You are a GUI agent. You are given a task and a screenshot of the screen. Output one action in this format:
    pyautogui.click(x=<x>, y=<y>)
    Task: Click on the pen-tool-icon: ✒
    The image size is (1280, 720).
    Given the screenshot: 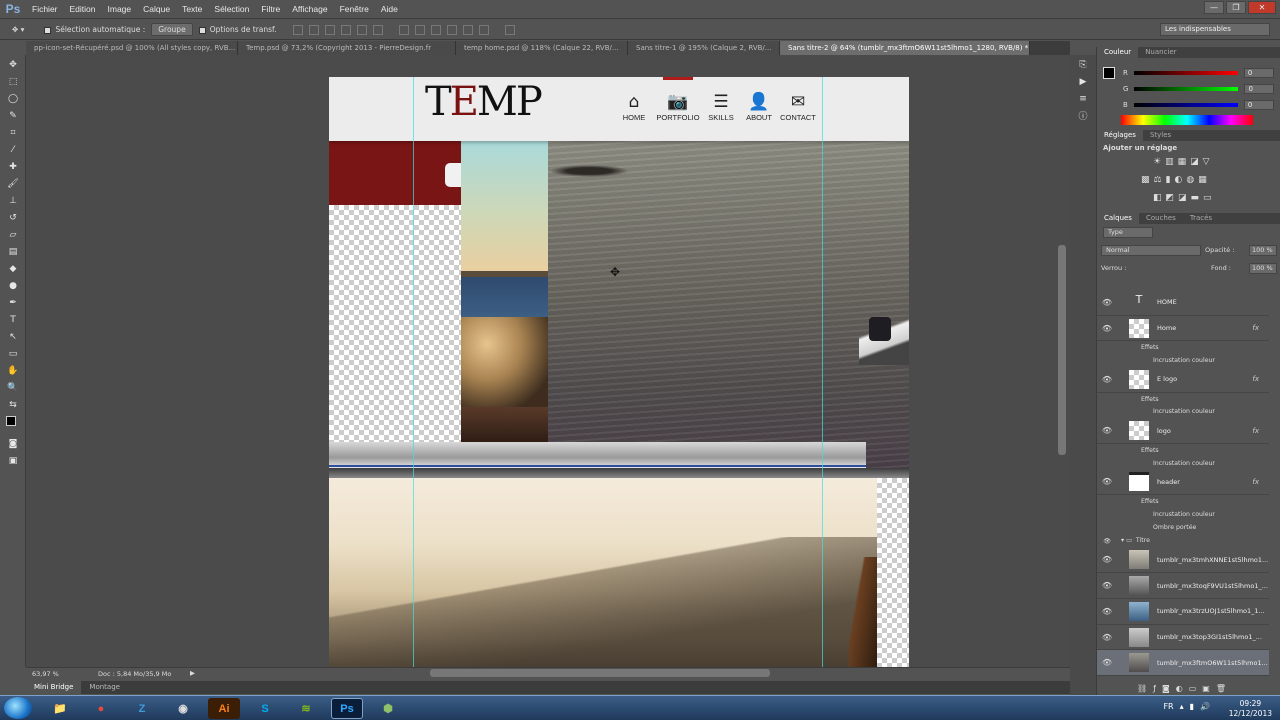 What is the action you would take?
    pyautogui.click(x=13, y=302)
    